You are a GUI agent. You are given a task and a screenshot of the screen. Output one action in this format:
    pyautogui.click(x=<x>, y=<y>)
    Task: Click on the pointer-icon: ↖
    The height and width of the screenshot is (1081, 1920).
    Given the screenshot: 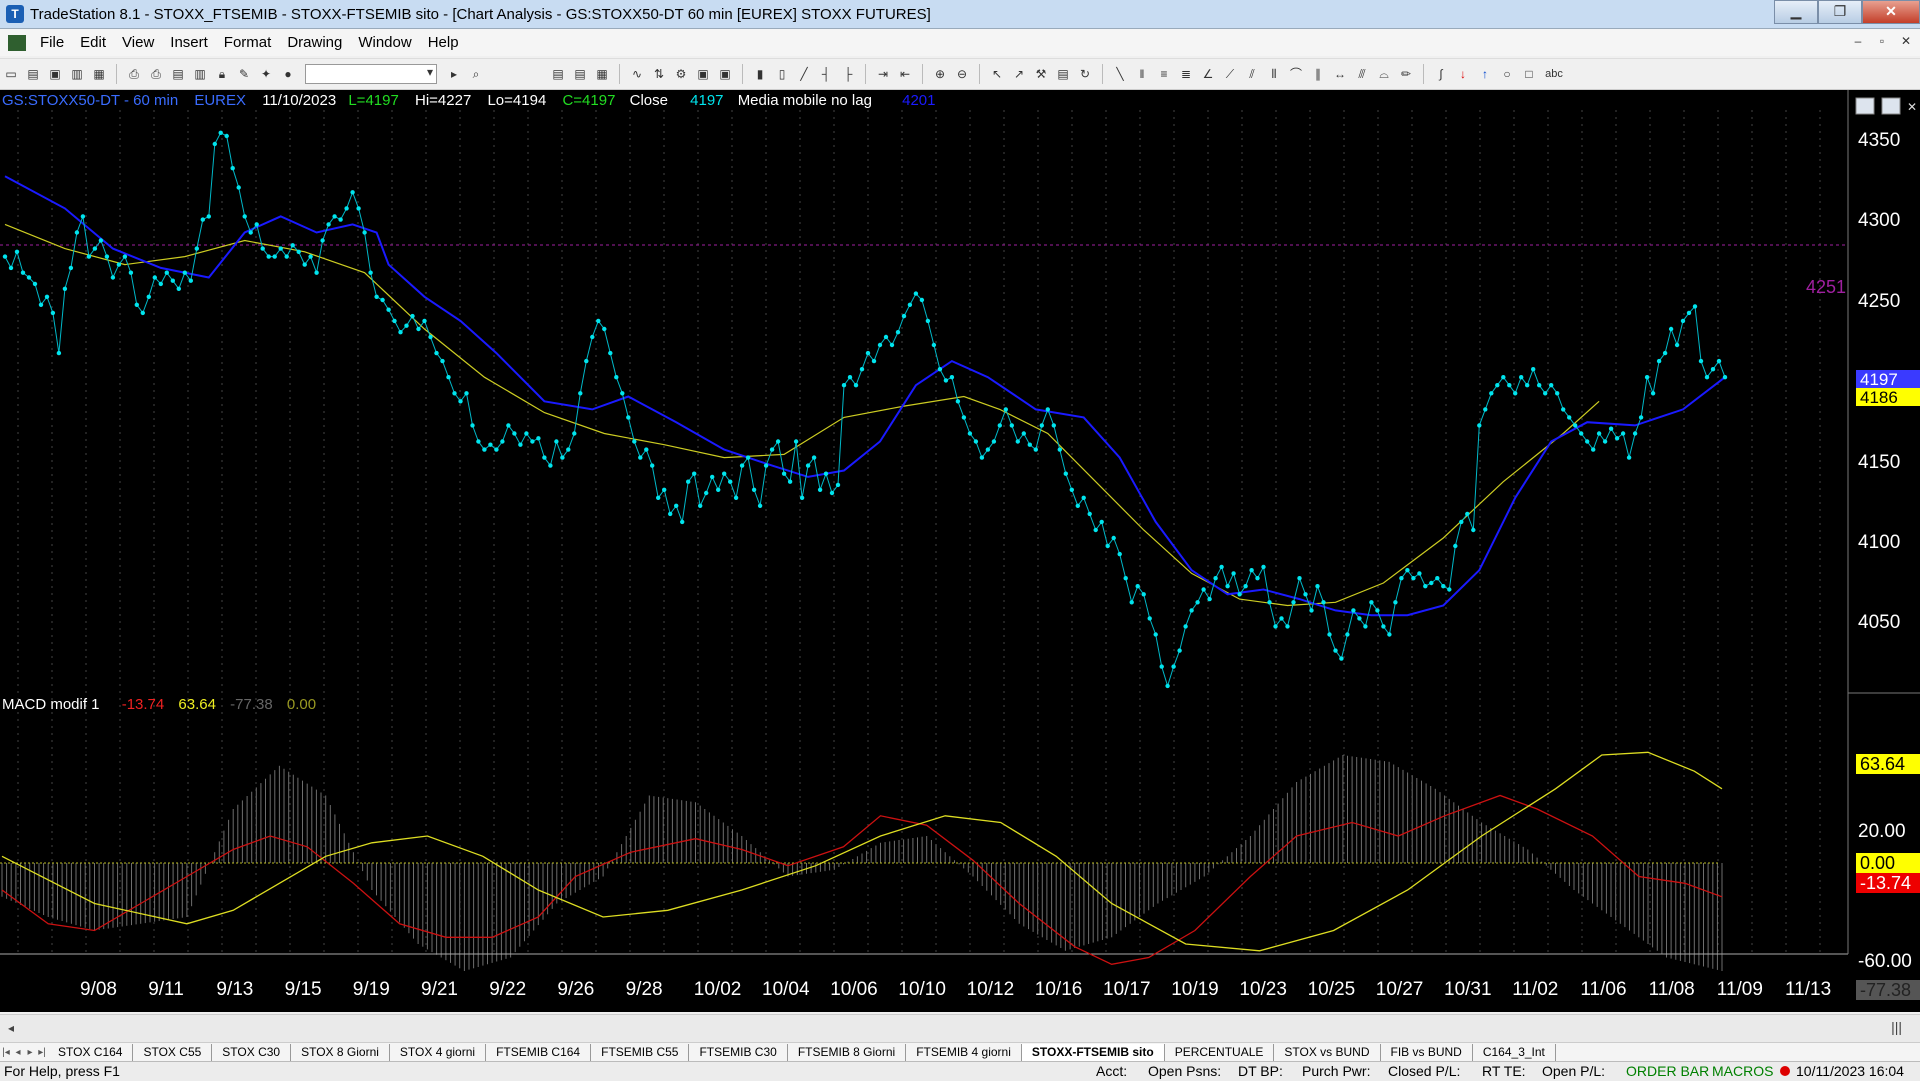 What is the action you would take?
    pyautogui.click(x=997, y=74)
    